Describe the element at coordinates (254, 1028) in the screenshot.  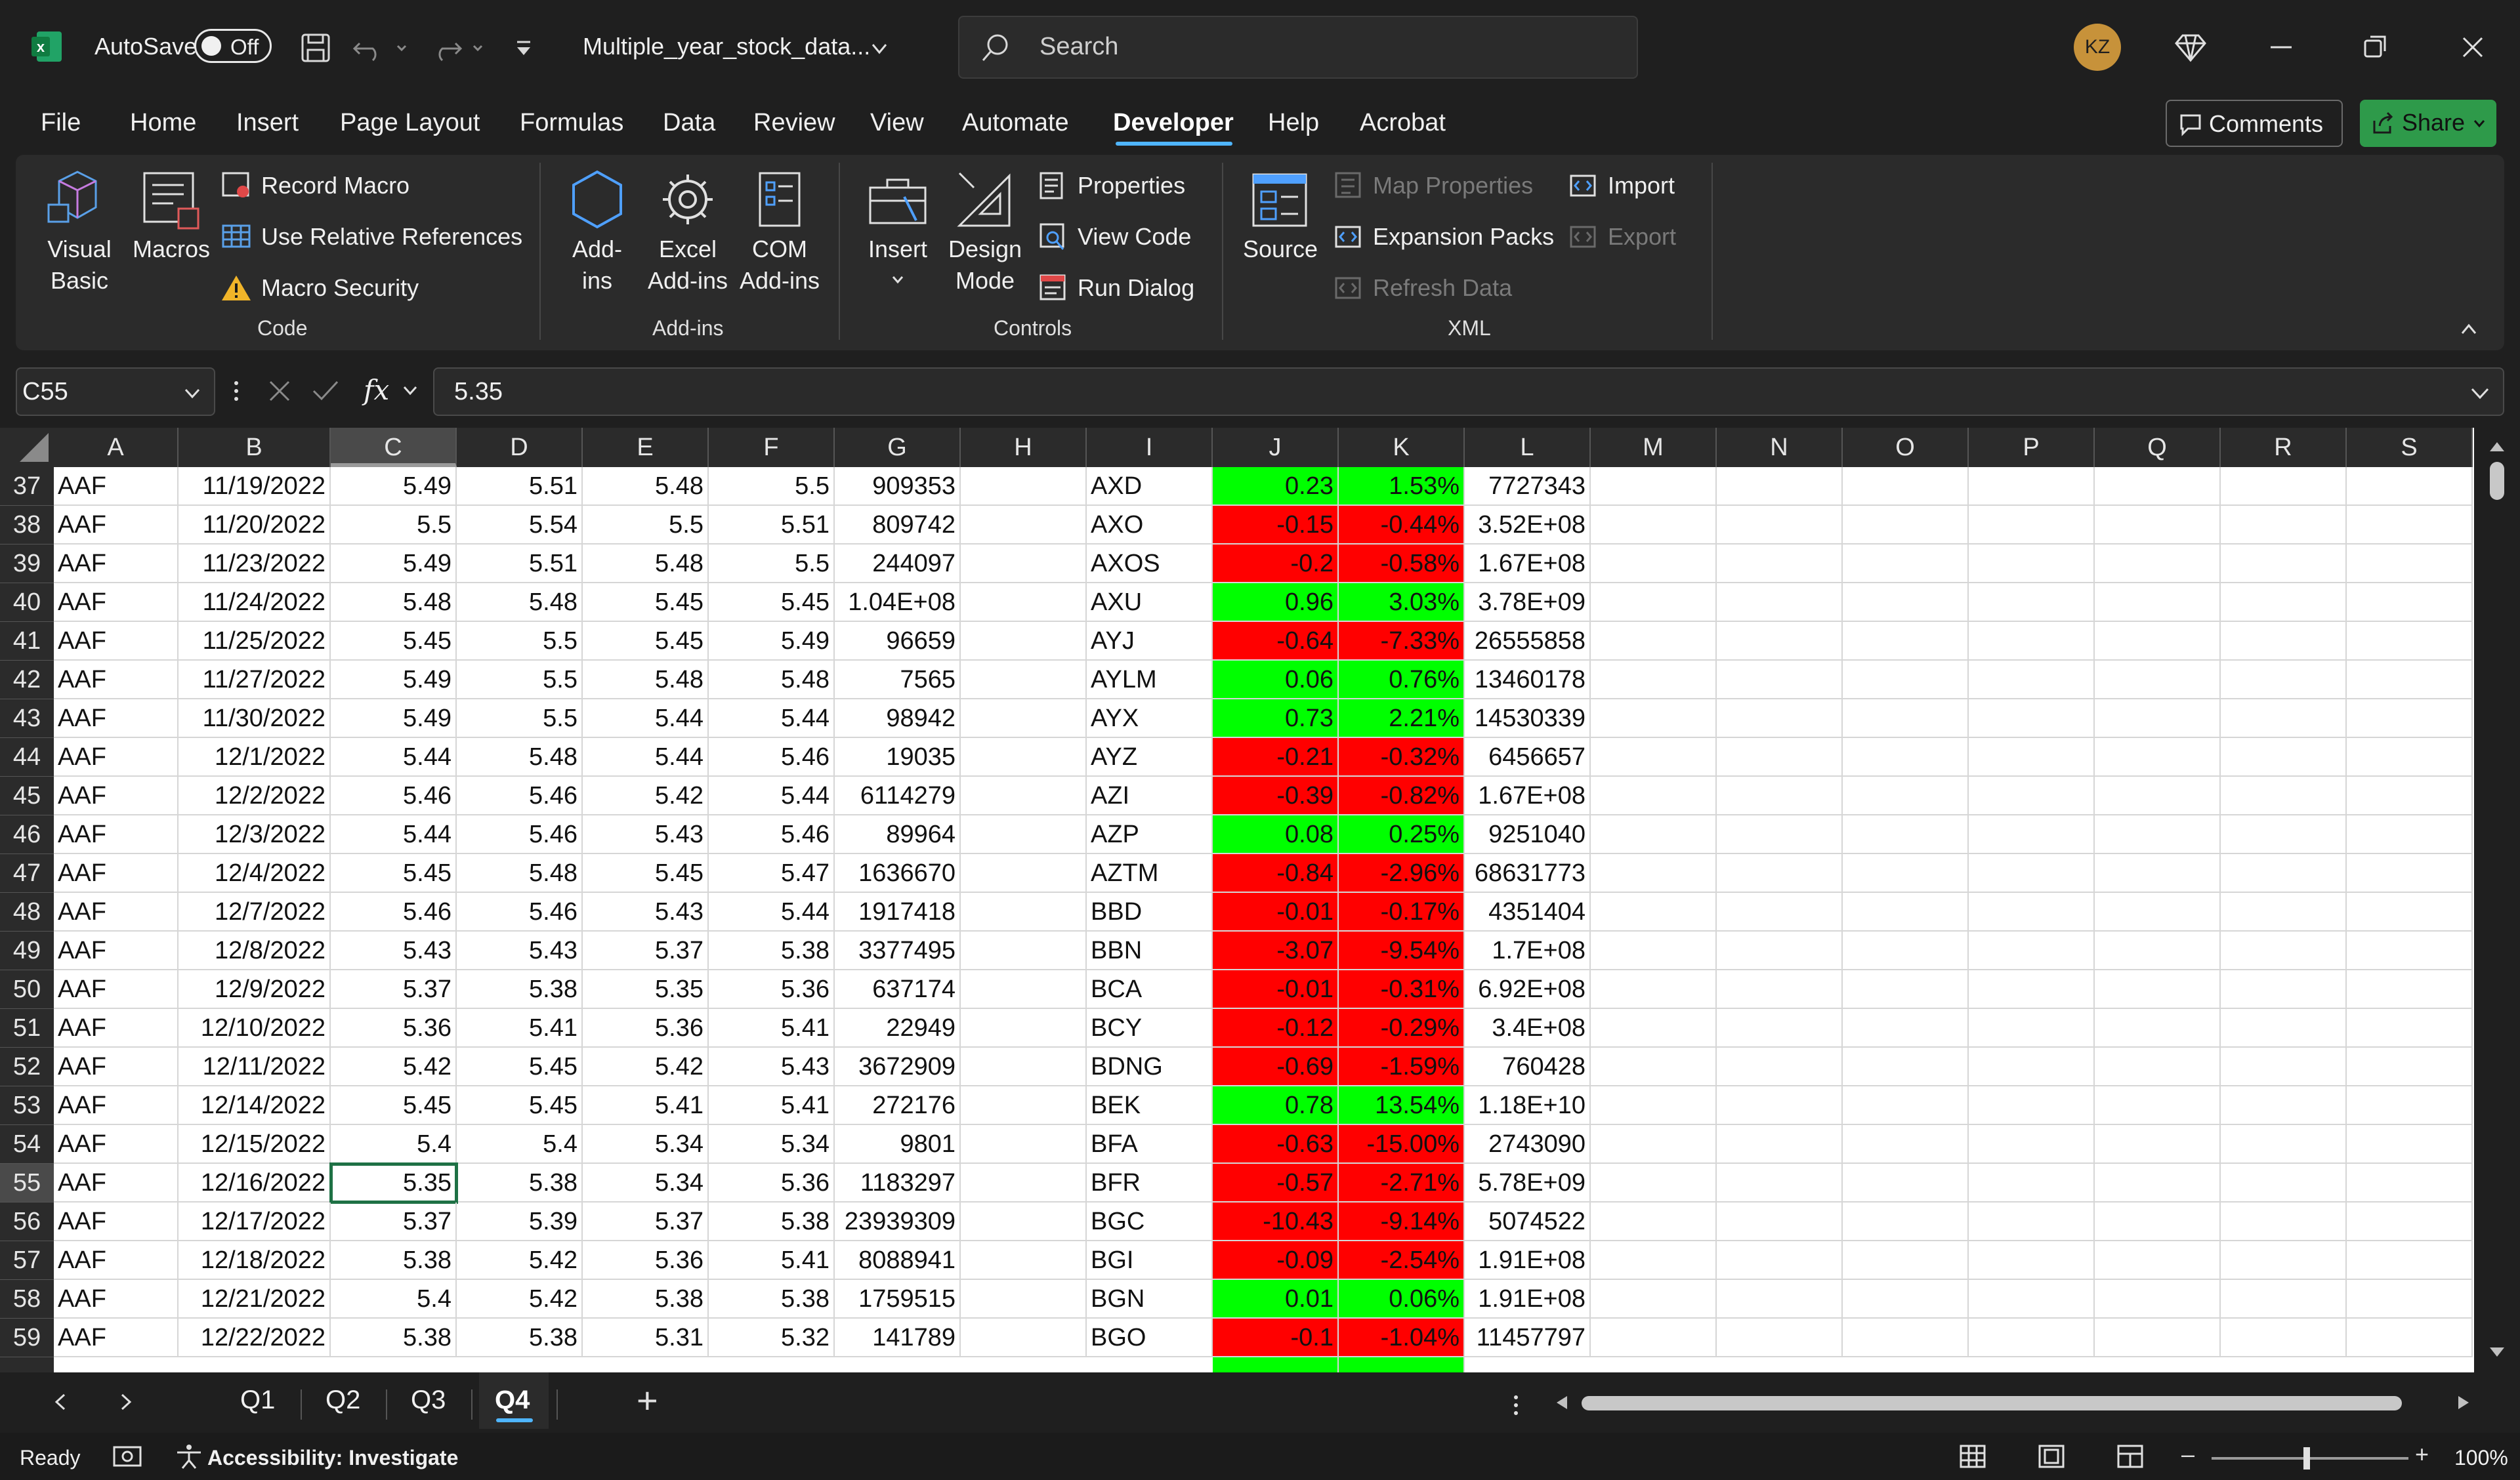
I see `cell-b: 12/10/2022` at that location.